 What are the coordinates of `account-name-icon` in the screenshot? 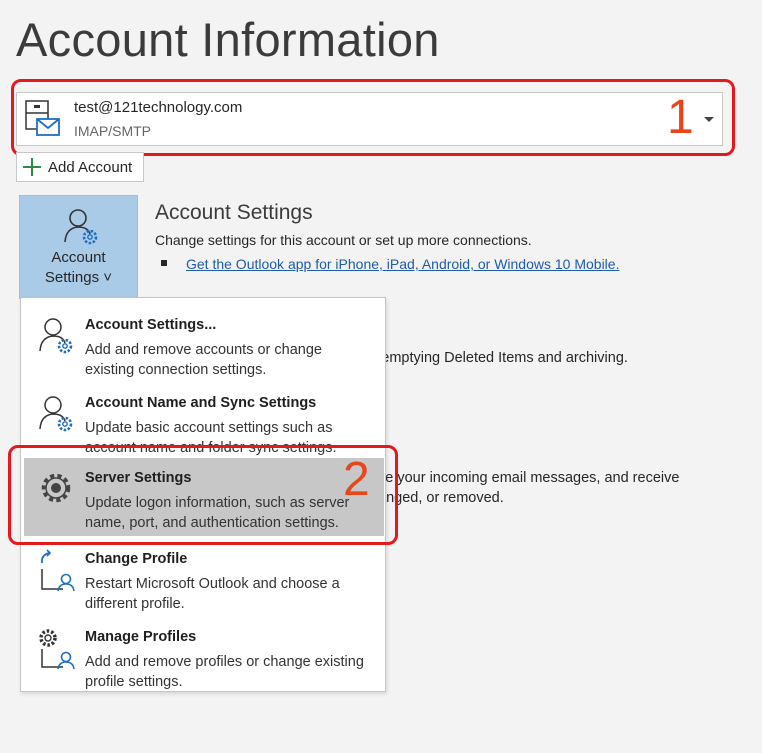 It's located at (56, 415).